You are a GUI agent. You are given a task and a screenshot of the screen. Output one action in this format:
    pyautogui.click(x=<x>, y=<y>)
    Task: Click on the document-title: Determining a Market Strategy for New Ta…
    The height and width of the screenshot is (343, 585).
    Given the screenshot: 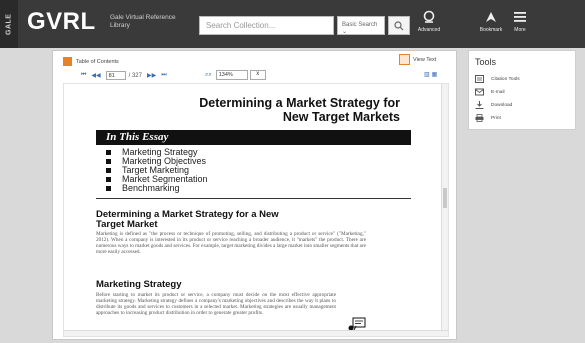 What is the action you would take?
    pyautogui.click(x=299, y=110)
    